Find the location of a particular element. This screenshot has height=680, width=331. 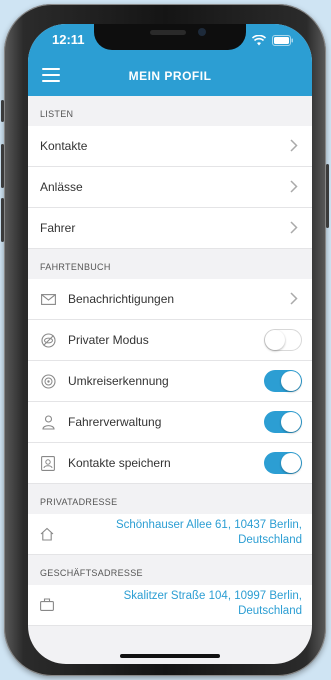

list-item-umkreiserkennung: Umkreiserkennung is located at coordinates (170, 381).